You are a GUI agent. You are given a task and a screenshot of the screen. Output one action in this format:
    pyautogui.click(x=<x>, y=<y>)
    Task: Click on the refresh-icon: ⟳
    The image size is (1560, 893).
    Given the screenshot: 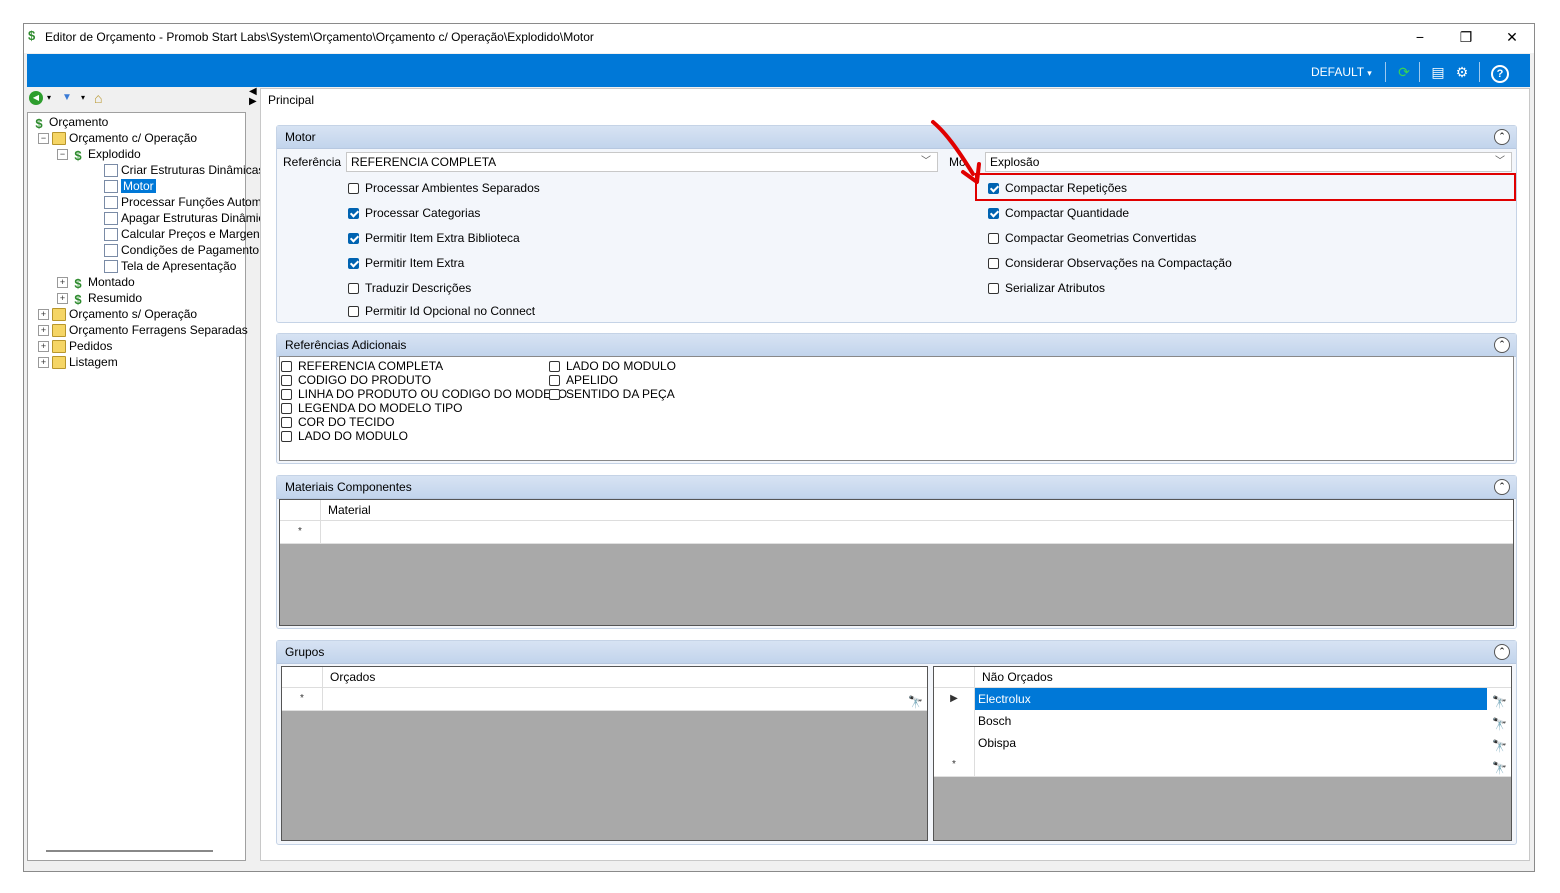 What is the action you would take?
    pyautogui.click(x=1404, y=72)
    